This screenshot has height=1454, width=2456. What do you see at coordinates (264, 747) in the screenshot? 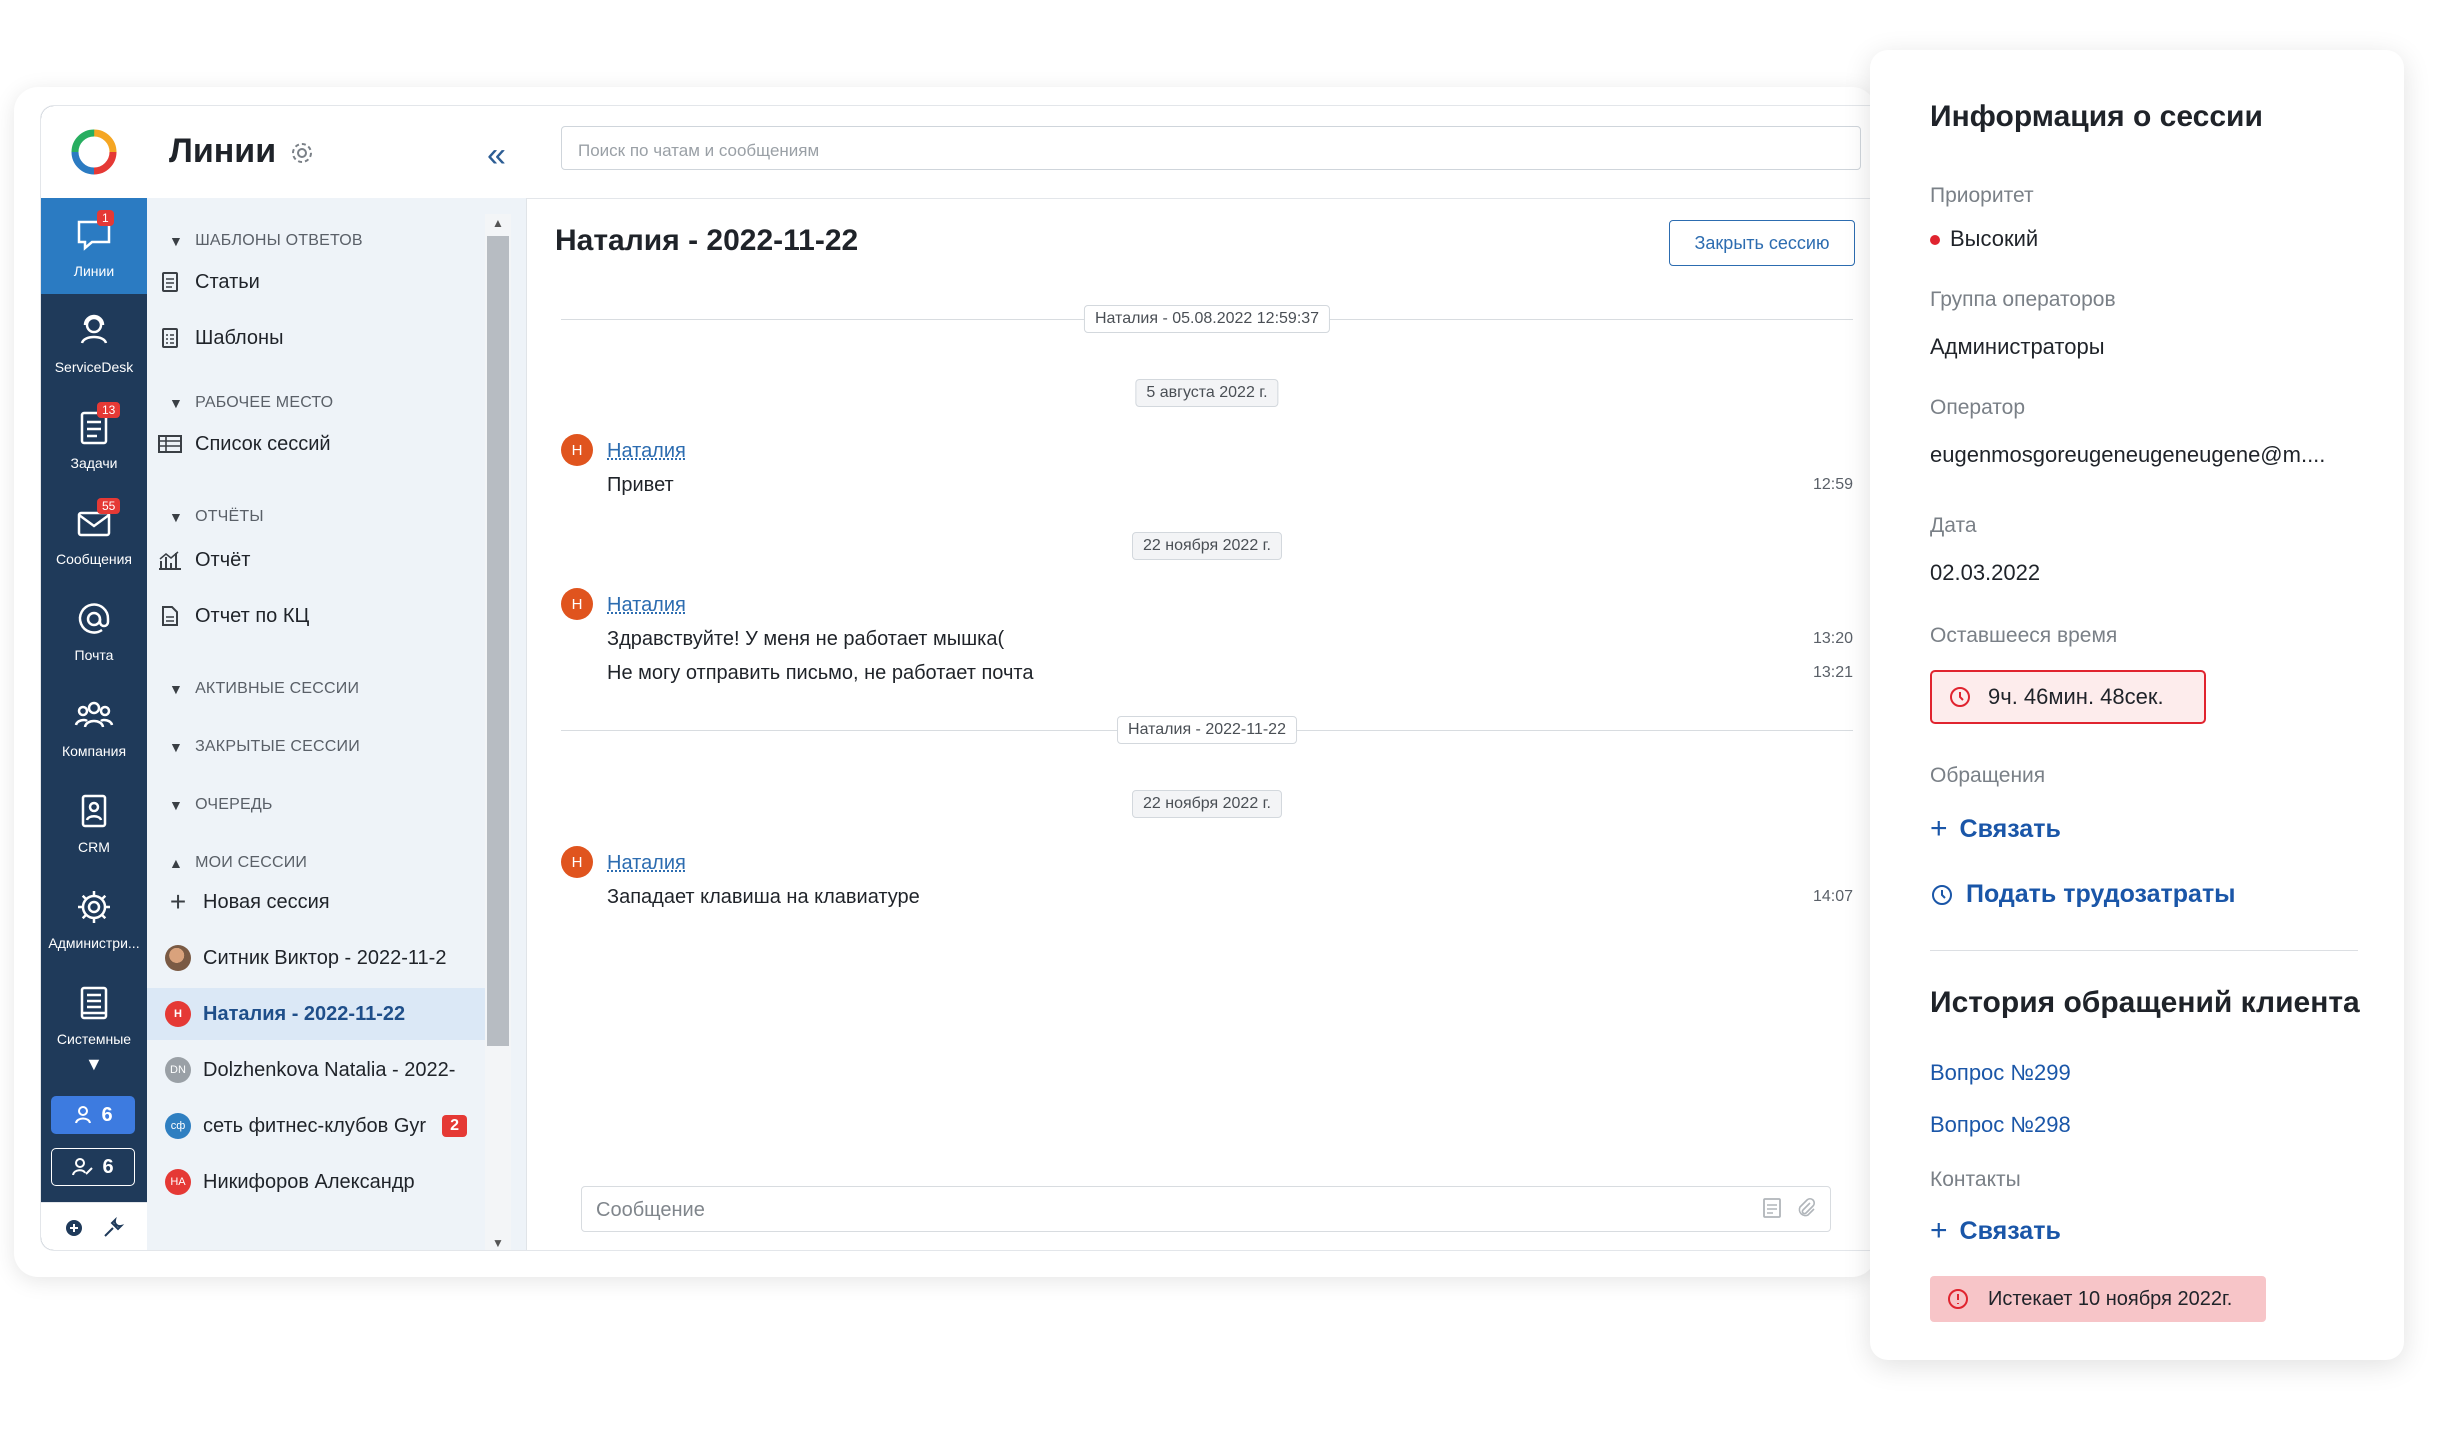
I see `section-closed-sessions: ▼ Закрытые сессии` at bounding box center [264, 747].